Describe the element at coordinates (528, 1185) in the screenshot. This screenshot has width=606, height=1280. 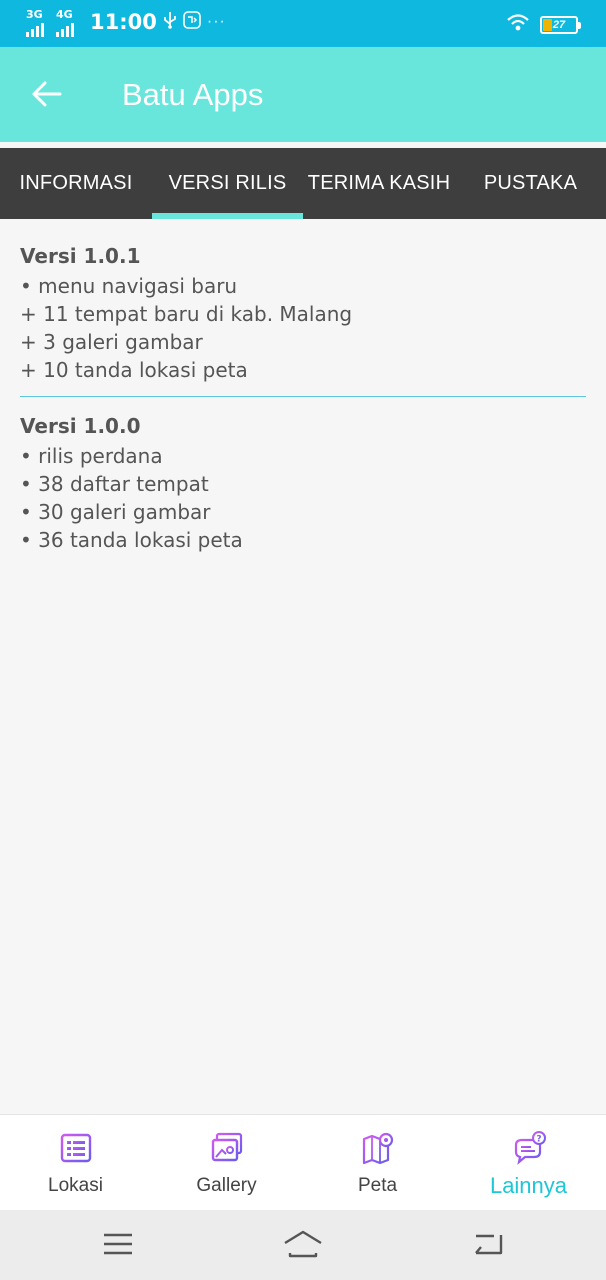
I see `nav-label: Lainnya` at that location.